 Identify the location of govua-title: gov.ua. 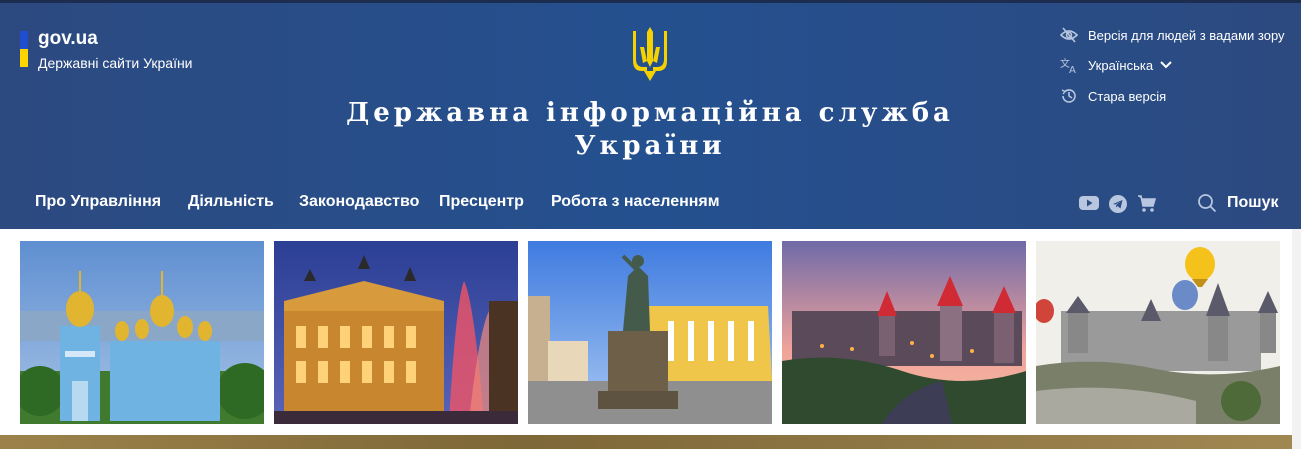
(68, 38).